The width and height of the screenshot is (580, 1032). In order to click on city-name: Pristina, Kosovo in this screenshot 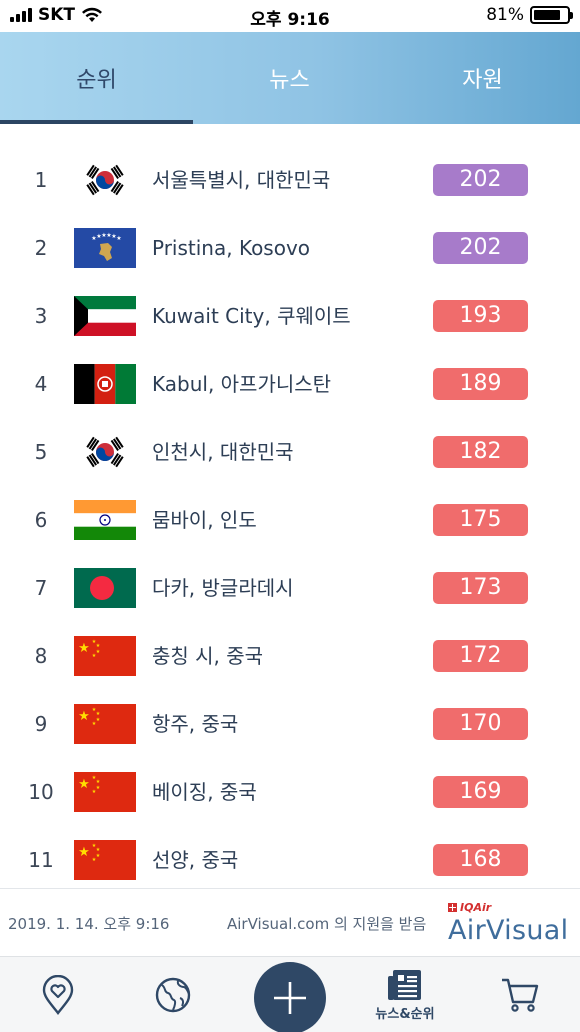, I will do `click(231, 248)`.